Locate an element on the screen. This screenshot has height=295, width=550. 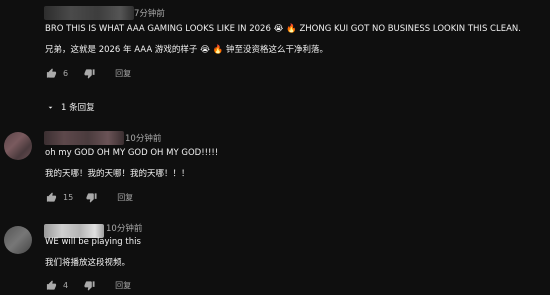
chevron-down-icon is located at coordinates (50, 107).